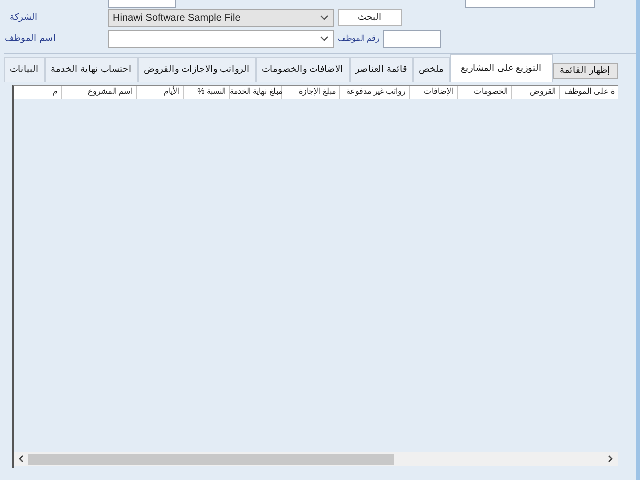 The height and width of the screenshot is (480, 640). Describe the element at coordinates (99, 92) in the screenshot. I see `column-header: اسم المشروع` at that location.